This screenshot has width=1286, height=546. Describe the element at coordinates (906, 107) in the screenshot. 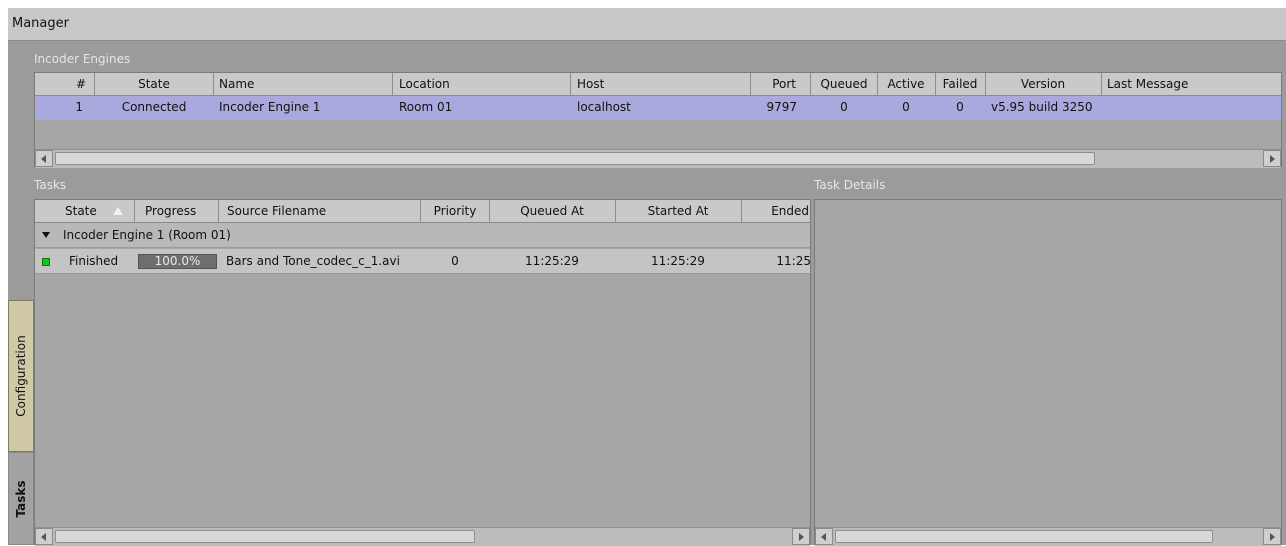

I see `engine-row-active: 0` at that location.